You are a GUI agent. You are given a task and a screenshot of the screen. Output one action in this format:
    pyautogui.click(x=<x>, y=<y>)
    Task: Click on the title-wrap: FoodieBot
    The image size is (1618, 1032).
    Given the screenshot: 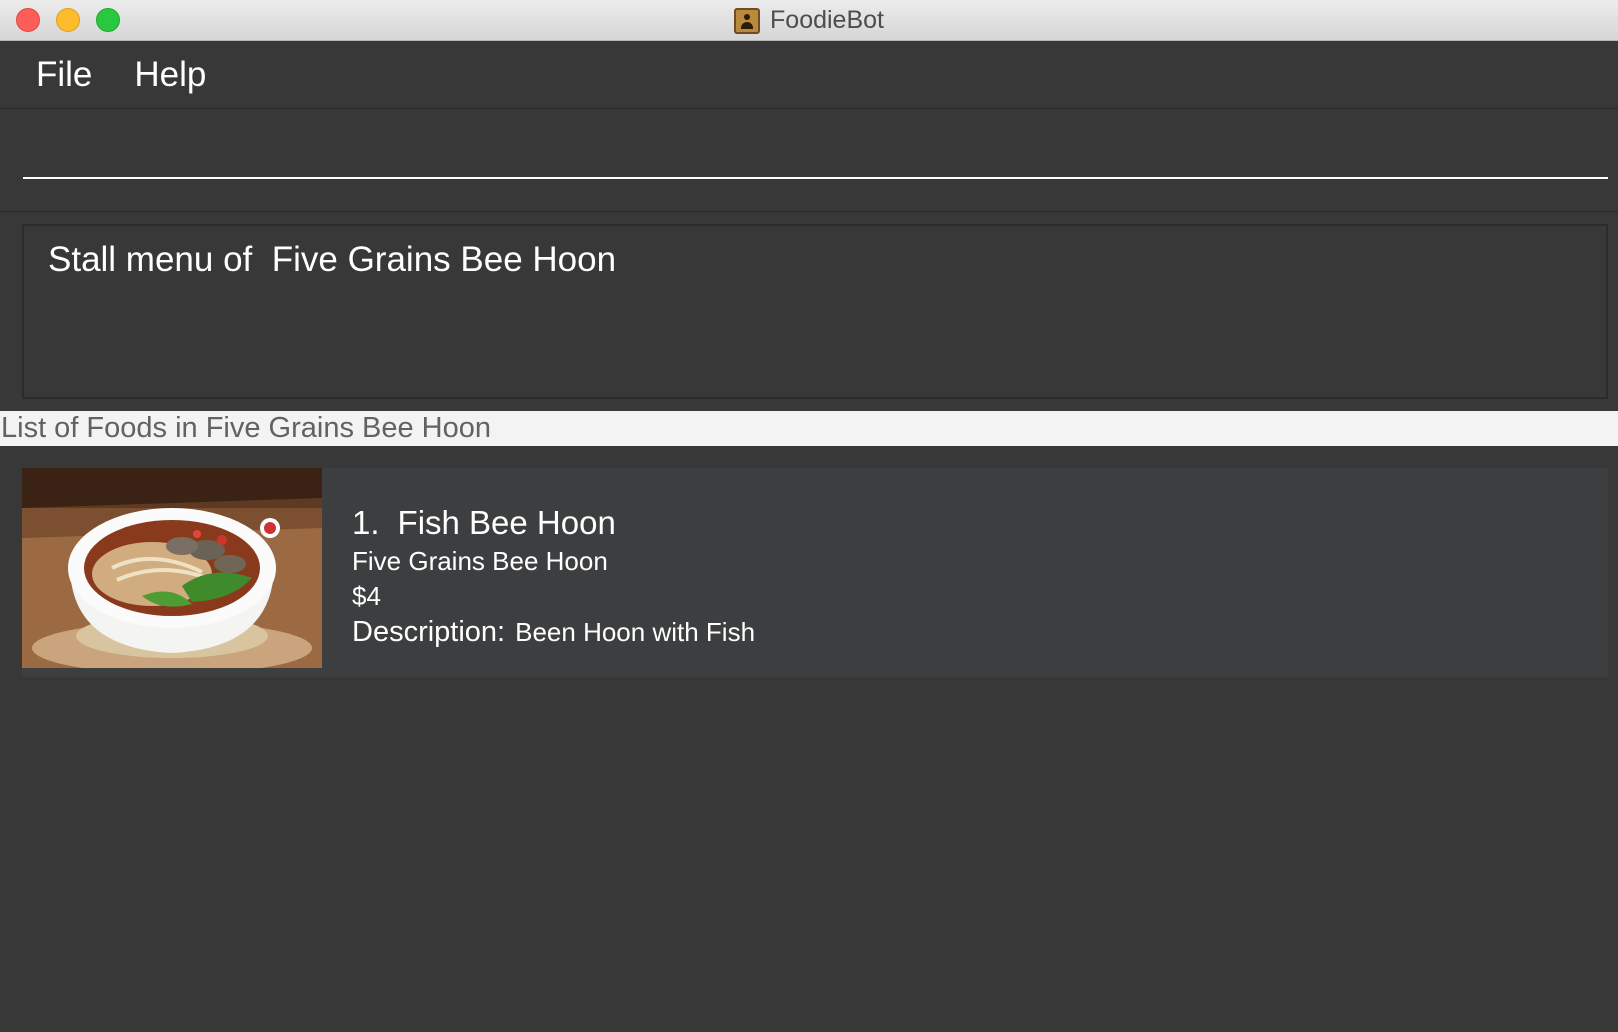 What is the action you would take?
    pyautogui.click(x=809, y=20)
    